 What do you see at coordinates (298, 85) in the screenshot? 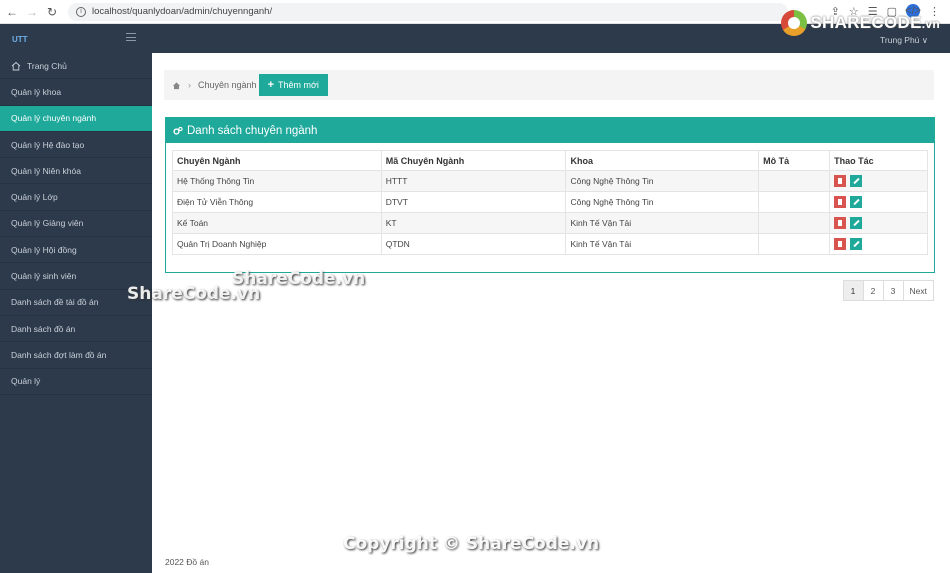
I see `add-new-label: Thêm mới` at bounding box center [298, 85].